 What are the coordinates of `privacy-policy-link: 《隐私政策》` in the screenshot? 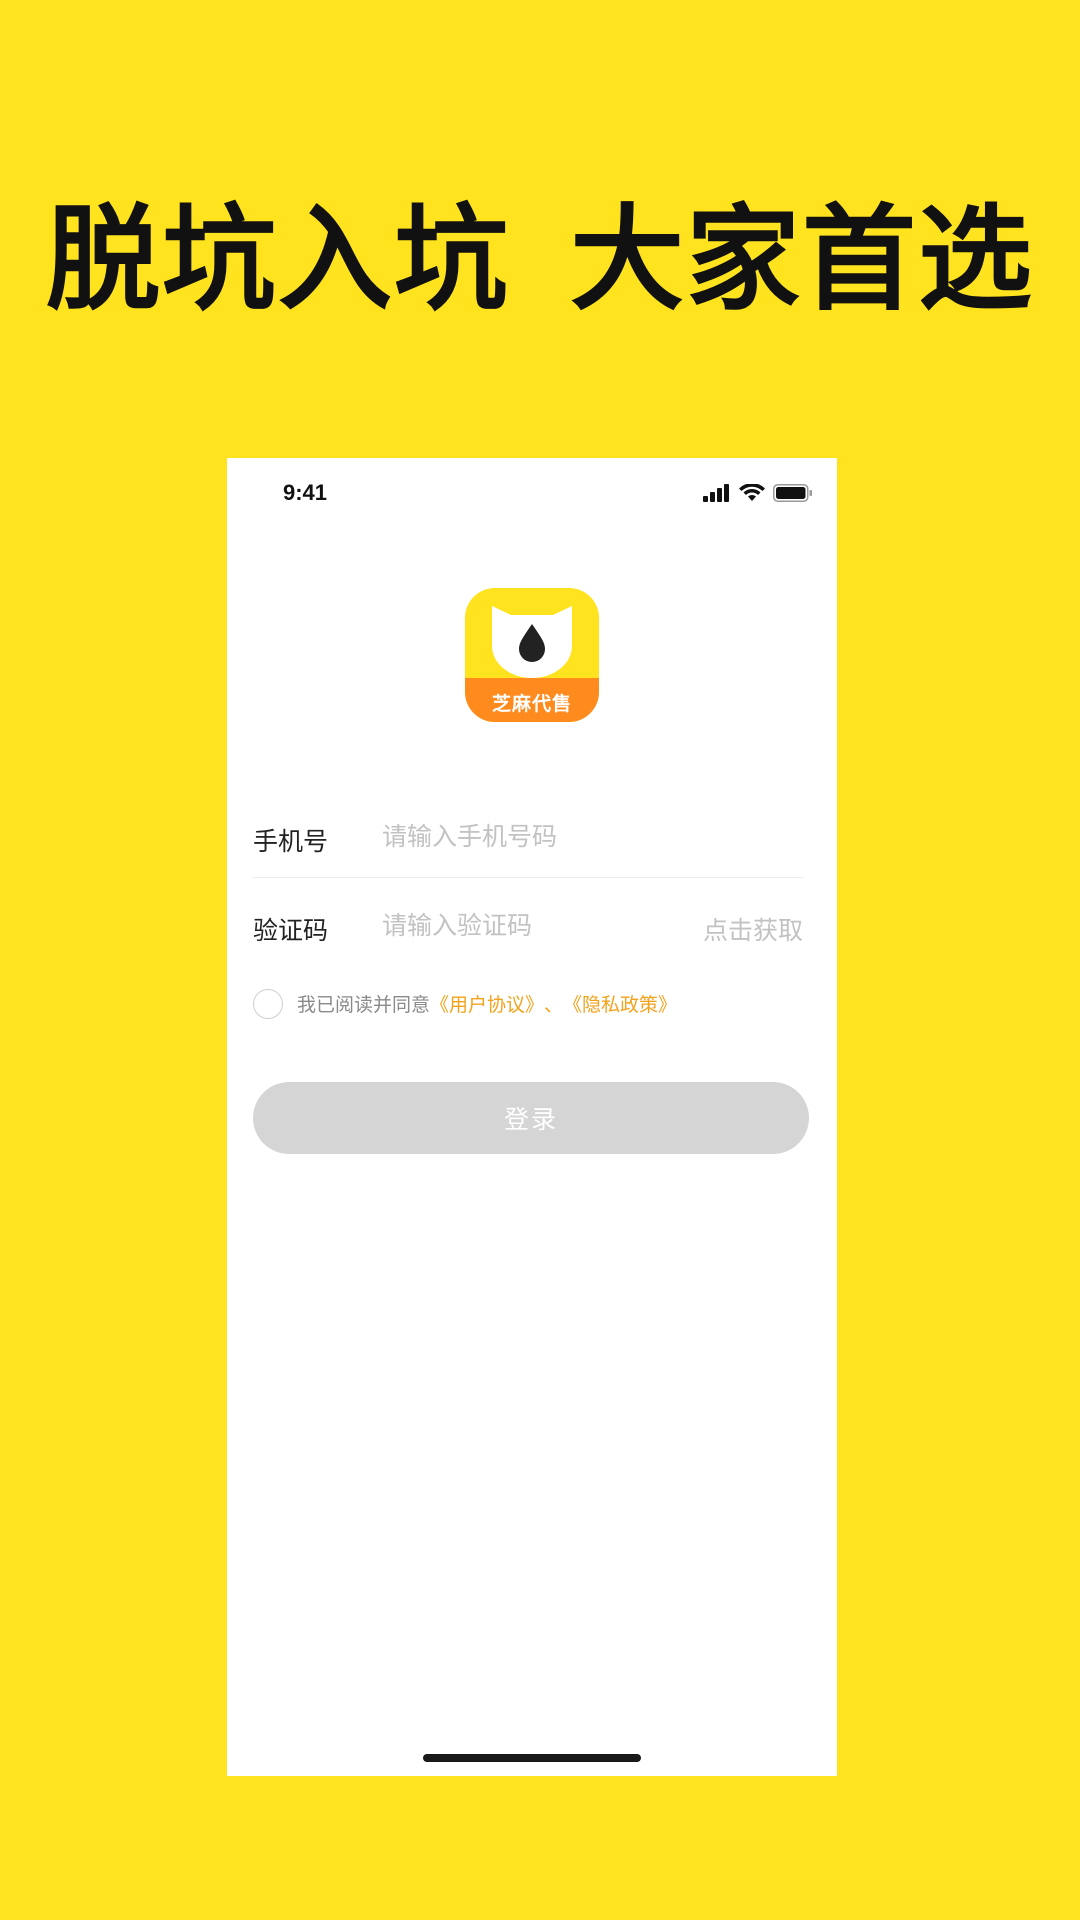 It's located at (620, 1003).